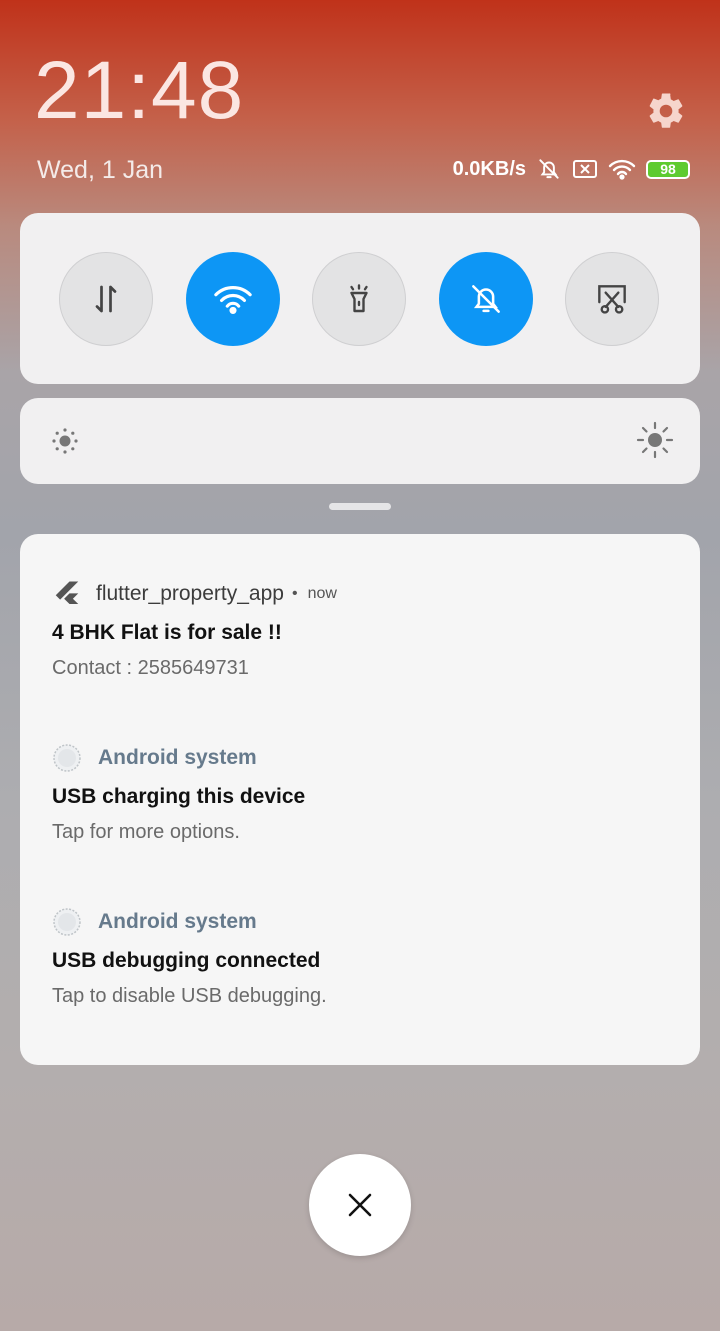  I want to click on flashlight-icon, so click(359, 298).